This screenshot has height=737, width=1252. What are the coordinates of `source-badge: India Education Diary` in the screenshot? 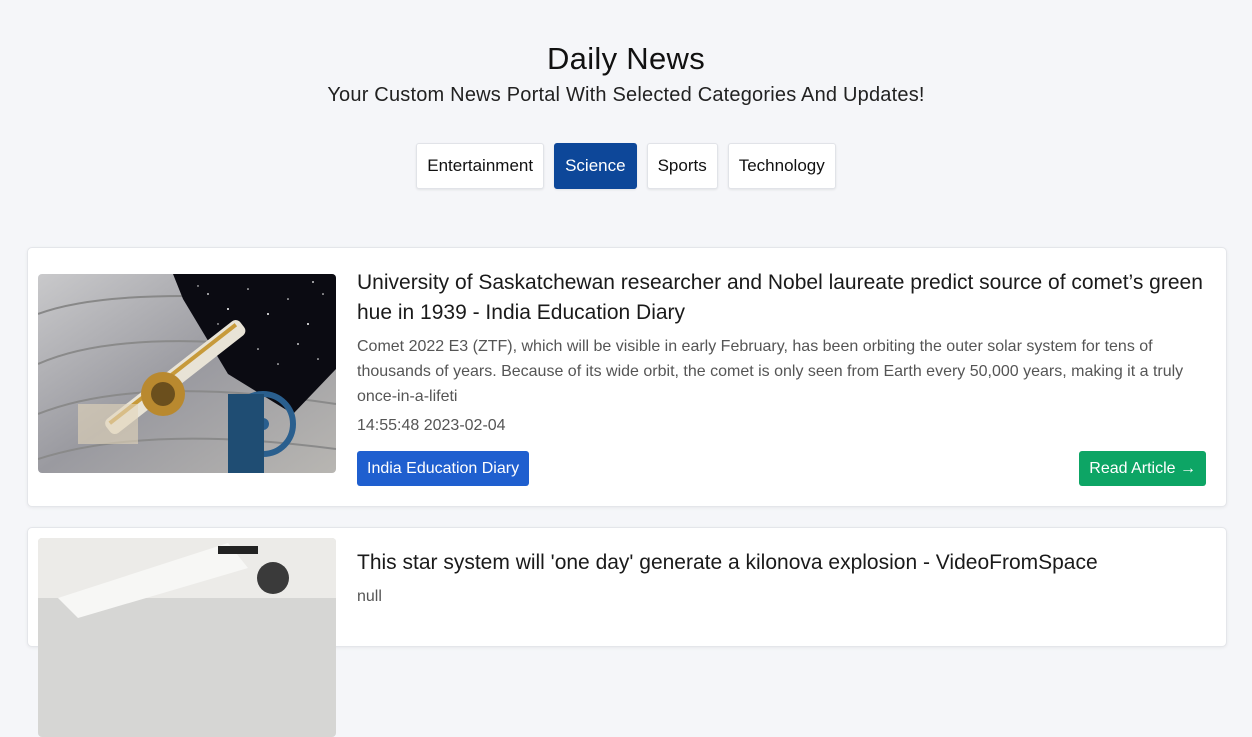 It's located at (443, 468).